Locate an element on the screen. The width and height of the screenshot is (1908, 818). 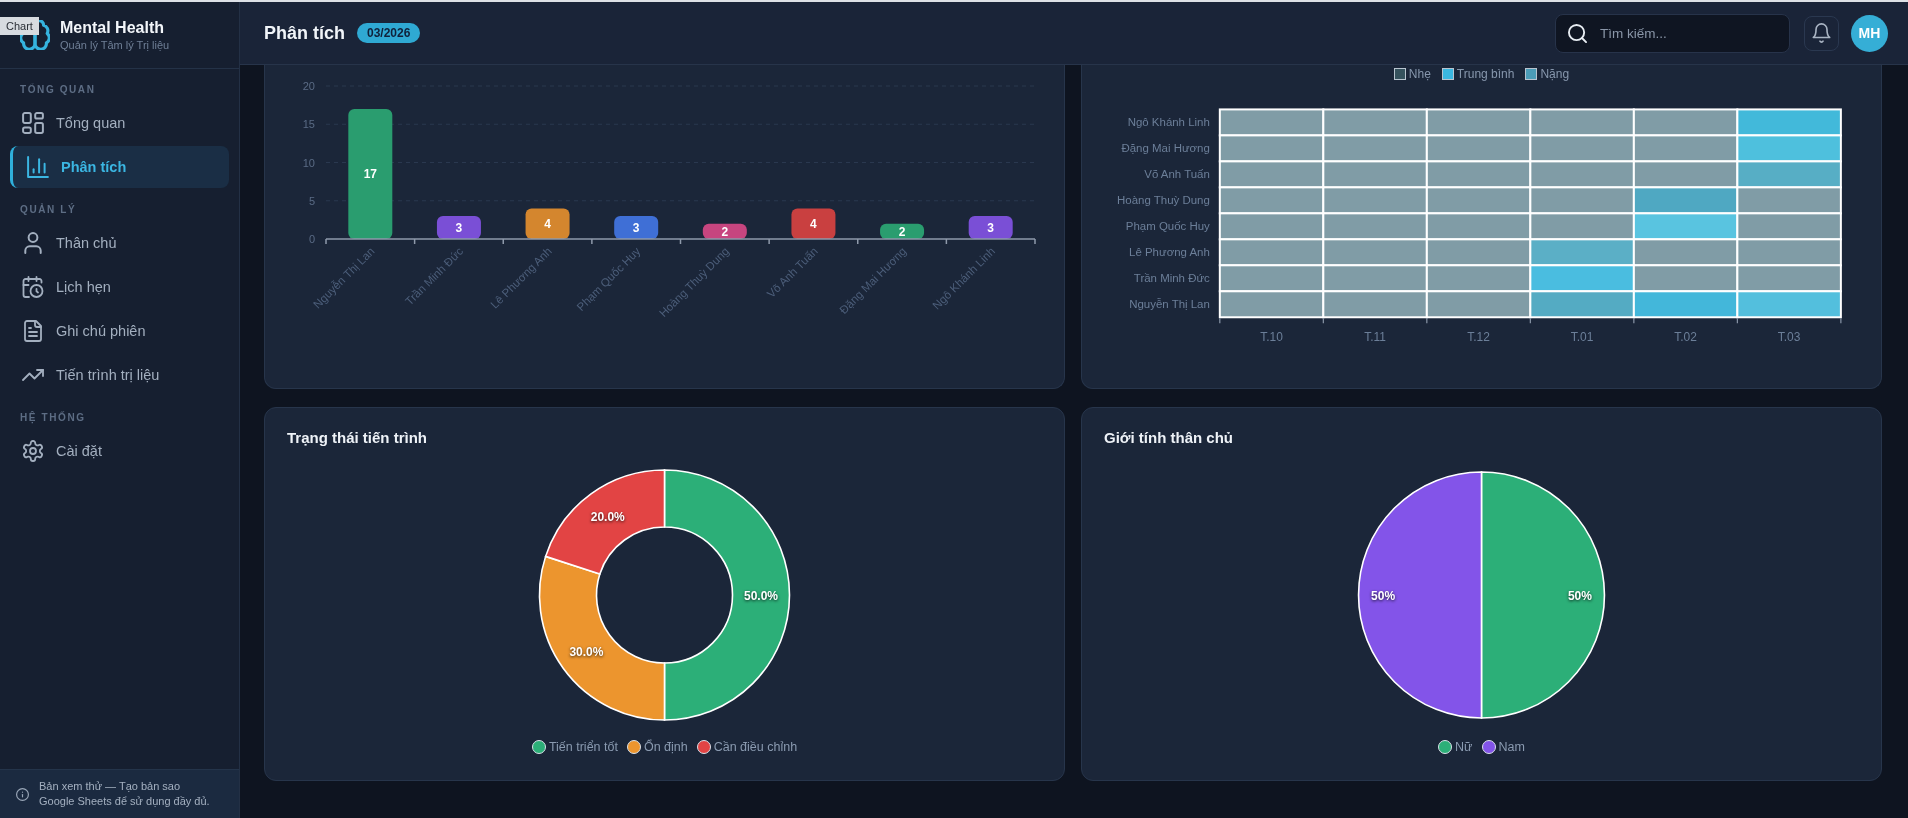
period-badge: 03/2026 is located at coordinates (389, 33).